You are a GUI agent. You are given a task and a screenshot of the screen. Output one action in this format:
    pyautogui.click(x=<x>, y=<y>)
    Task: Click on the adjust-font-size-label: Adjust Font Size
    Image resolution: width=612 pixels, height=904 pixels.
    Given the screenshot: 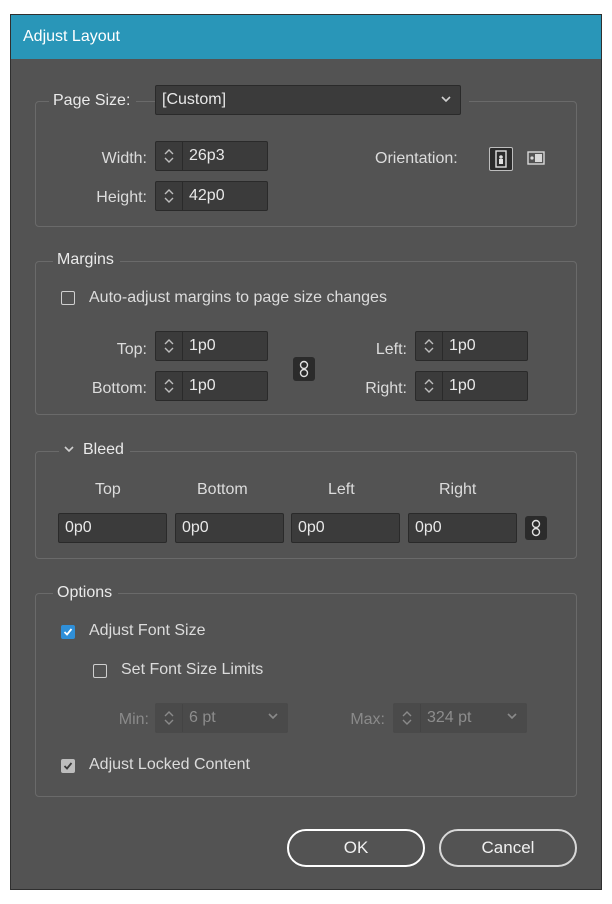 What is the action you would take?
    pyautogui.click(x=147, y=631)
    